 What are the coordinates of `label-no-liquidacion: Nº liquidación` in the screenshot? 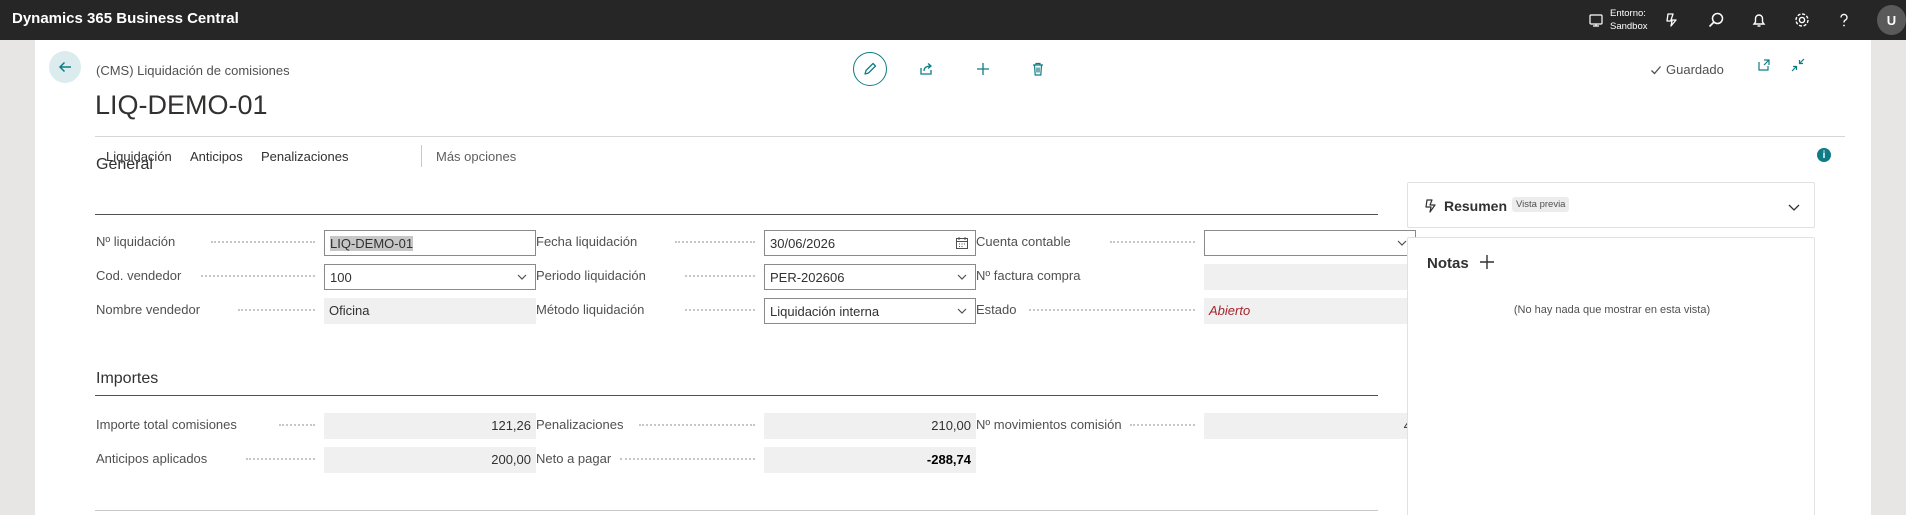 It's located at (136, 241).